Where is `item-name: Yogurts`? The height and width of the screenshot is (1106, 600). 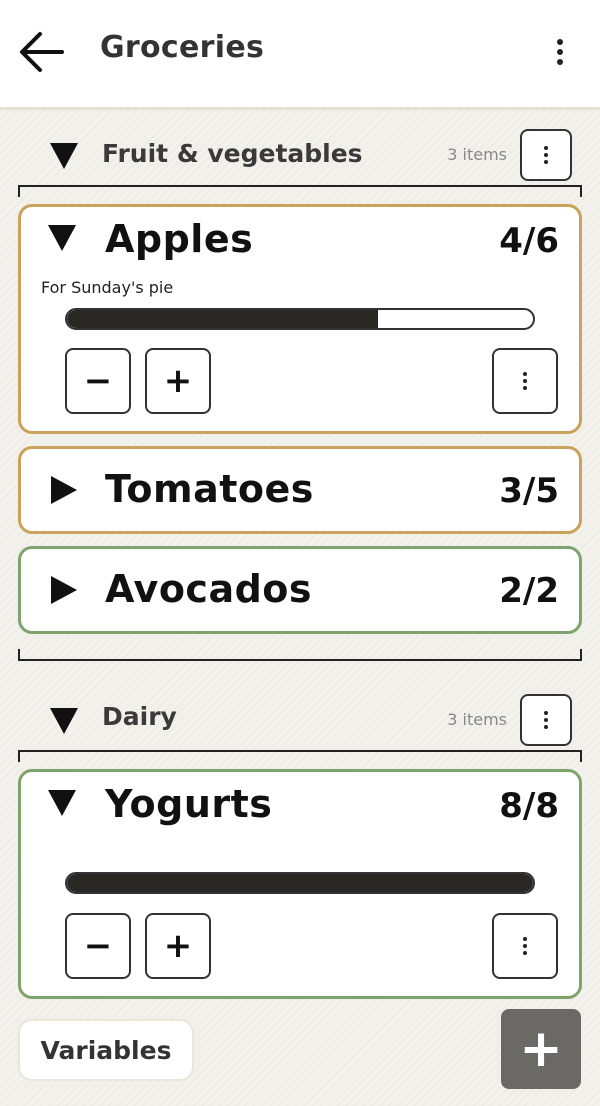
item-name: Yogurts is located at coordinates (189, 804).